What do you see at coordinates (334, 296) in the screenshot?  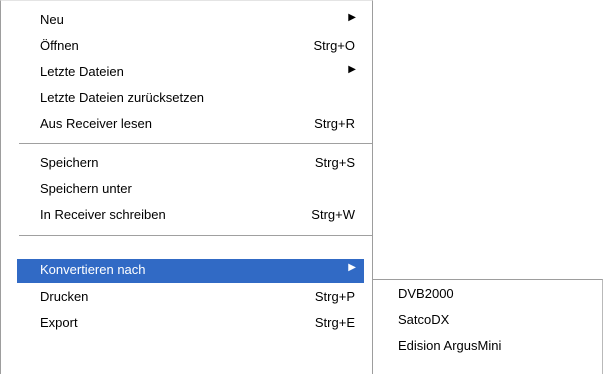 I see `menu-item-shortcut: Strg+P` at bounding box center [334, 296].